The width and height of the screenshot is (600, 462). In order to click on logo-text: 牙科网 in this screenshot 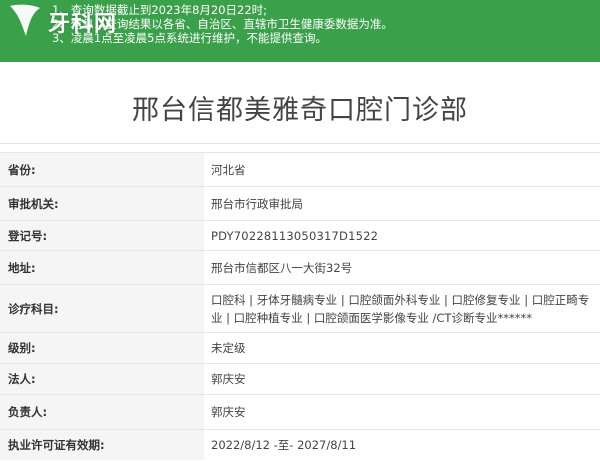, I will do `click(83, 24)`.